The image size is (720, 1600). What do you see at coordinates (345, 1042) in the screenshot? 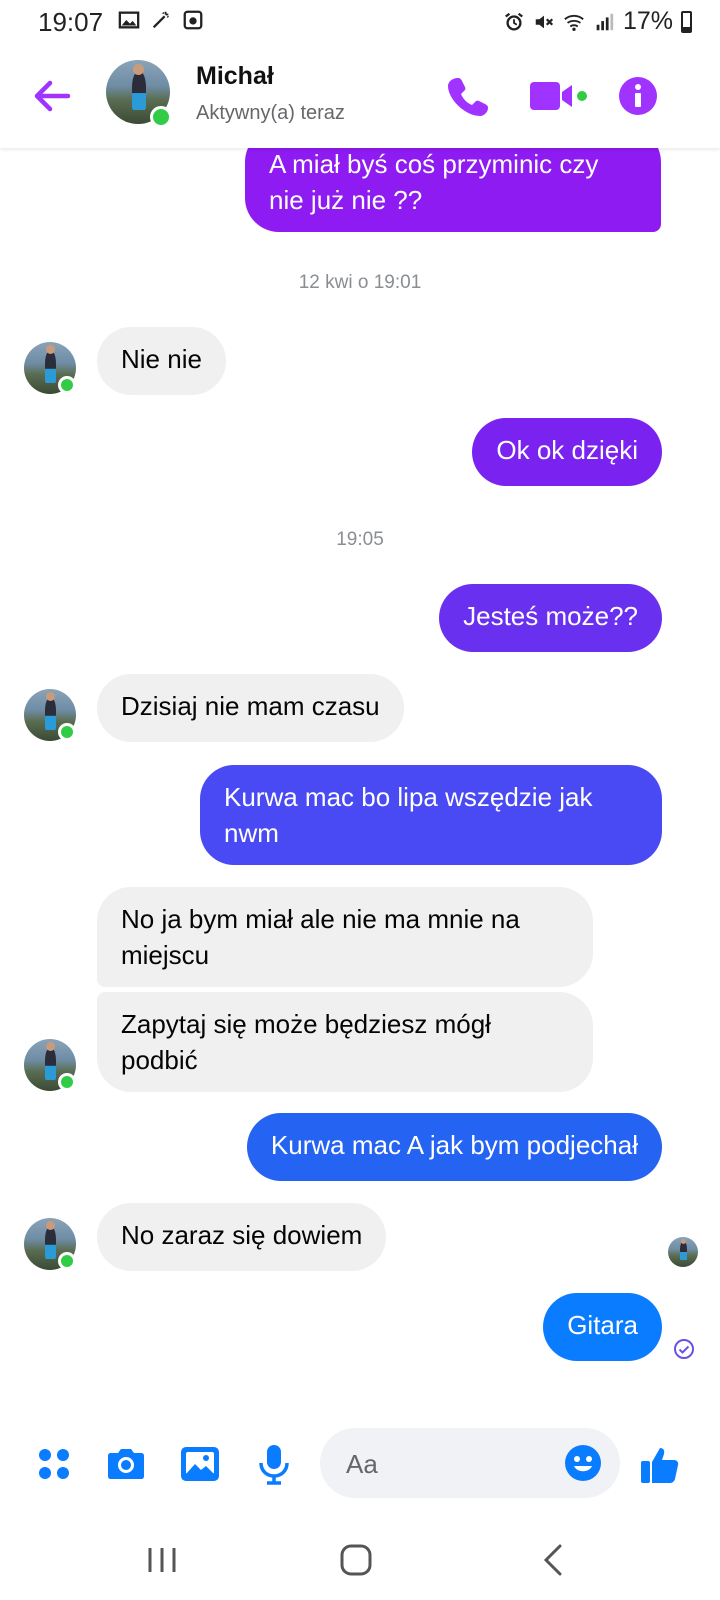
I see `incoming-message: Zapytaj się może będziesz mógł podbić` at bounding box center [345, 1042].